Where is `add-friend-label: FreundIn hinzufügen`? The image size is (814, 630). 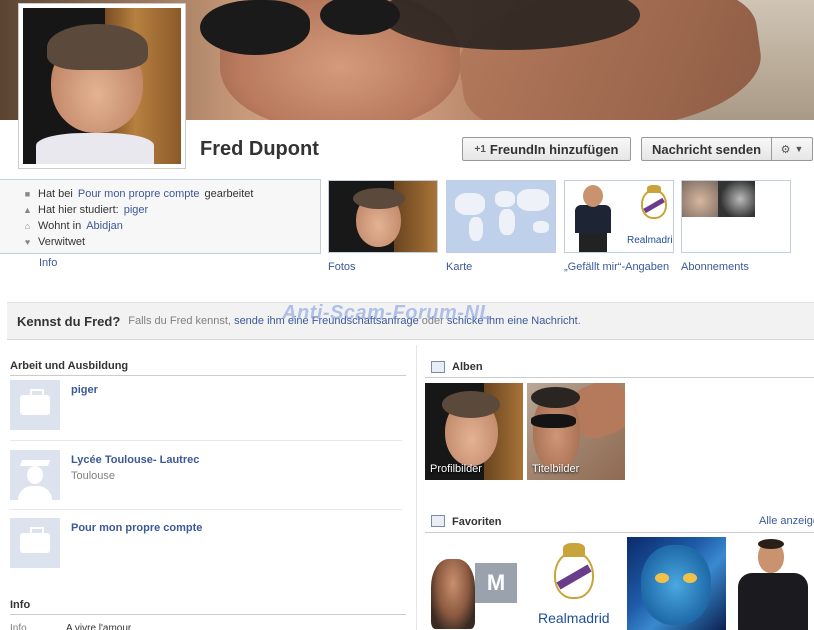 add-friend-label: FreundIn hinzufügen is located at coordinates (554, 149).